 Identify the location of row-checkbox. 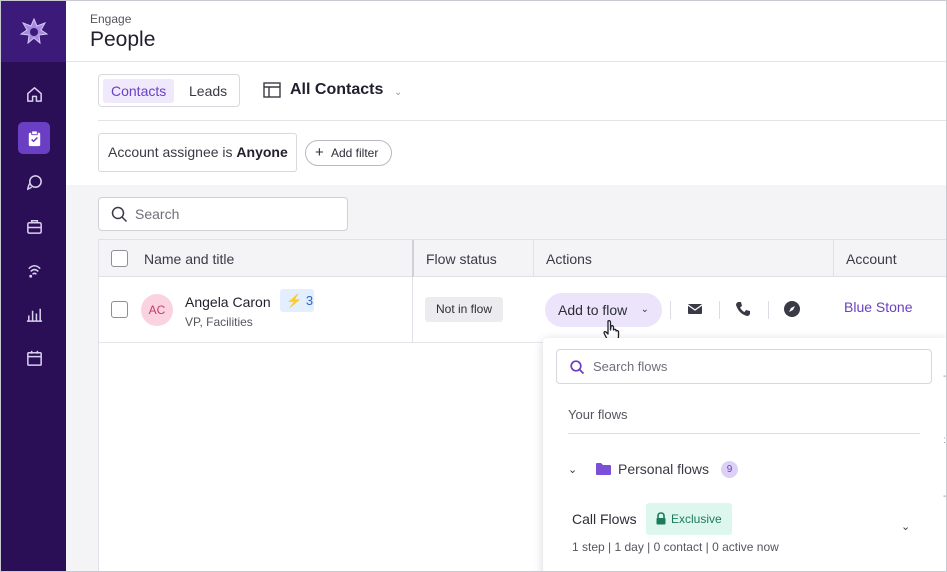
(119, 309).